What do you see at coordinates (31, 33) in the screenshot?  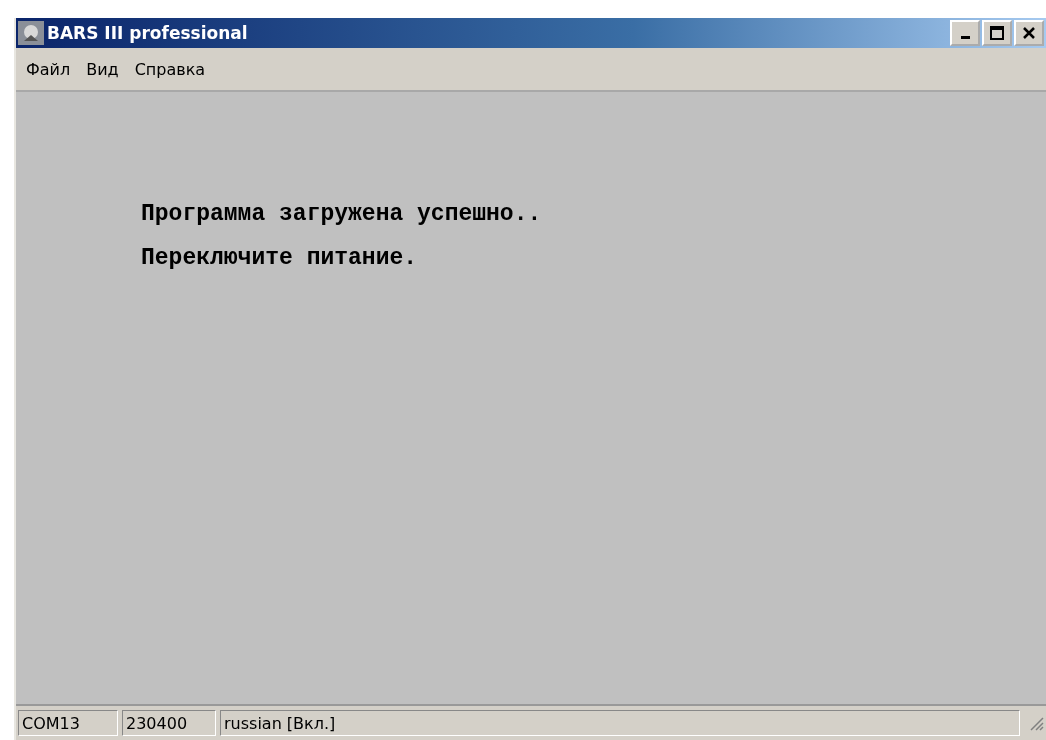 I see `app-icon` at bounding box center [31, 33].